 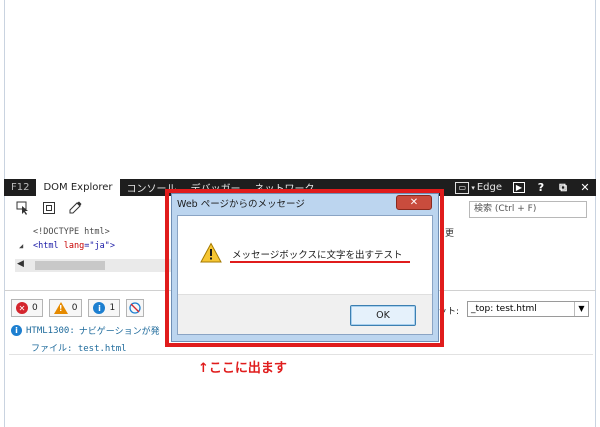 I want to click on styles-pane-header: 更, so click(x=510, y=233).